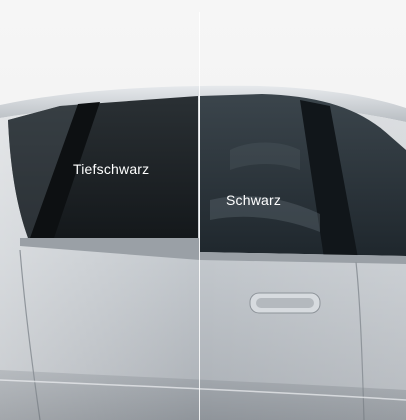 The width and height of the screenshot is (406, 420). What do you see at coordinates (254, 200) in the screenshot?
I see `tint-label-schwarz: Schwarz` at bounding box center [254, 200].